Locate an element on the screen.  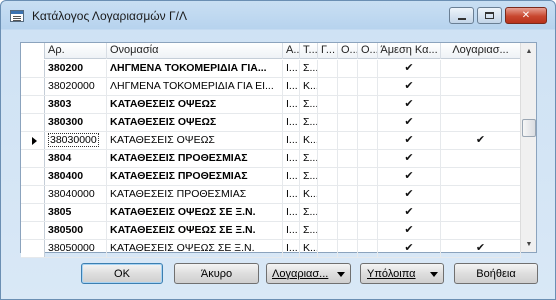
cell-account-no: 3804 is located at coordinates (76, 158).